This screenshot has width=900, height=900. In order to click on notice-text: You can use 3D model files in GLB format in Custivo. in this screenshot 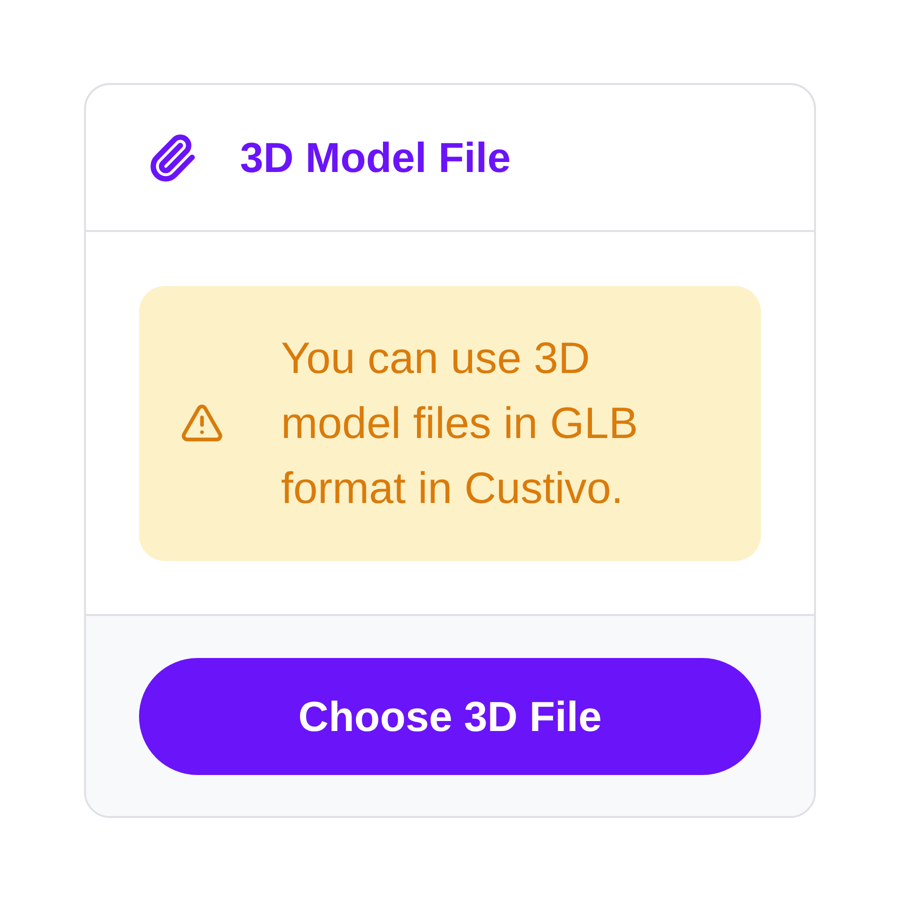, I will do `click(460, 423)`.